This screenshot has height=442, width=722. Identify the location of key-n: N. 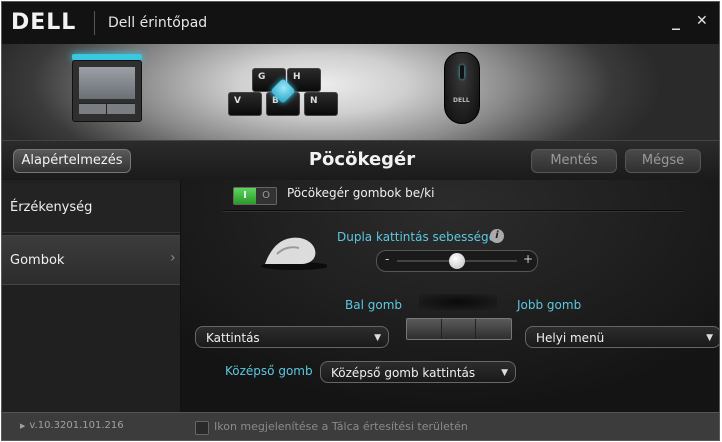
(321, 104).